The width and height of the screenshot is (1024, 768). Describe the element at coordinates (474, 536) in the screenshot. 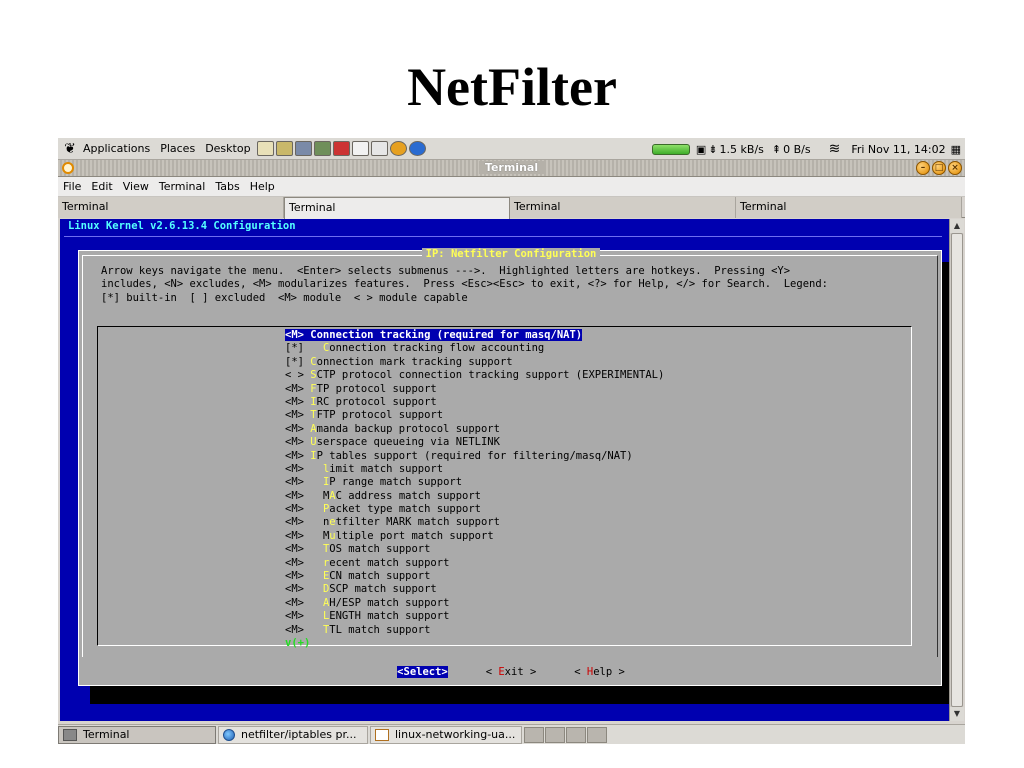

I see `menu-item: <M> Multiple port match support` at that location.